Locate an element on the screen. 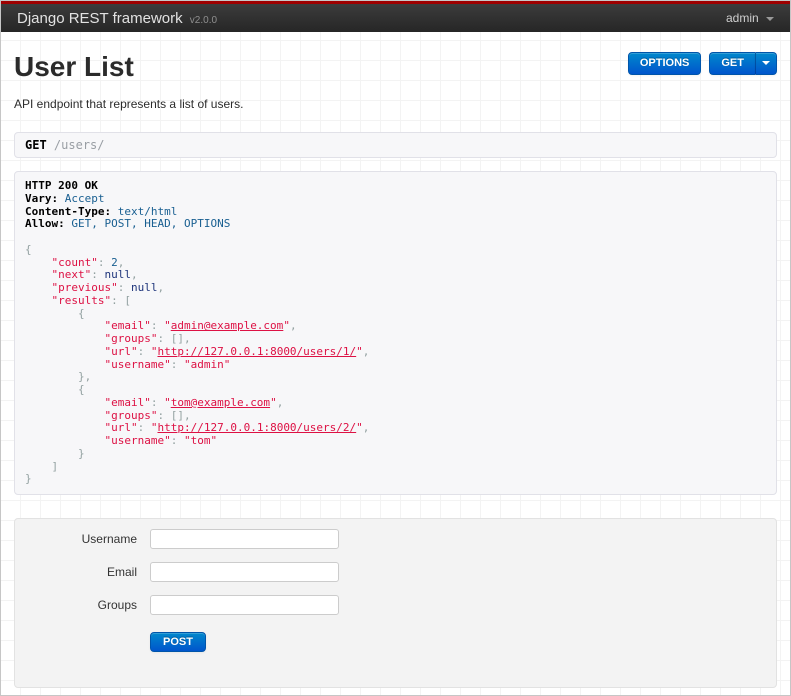  get-button: GET is located at coordinates (732, 63).